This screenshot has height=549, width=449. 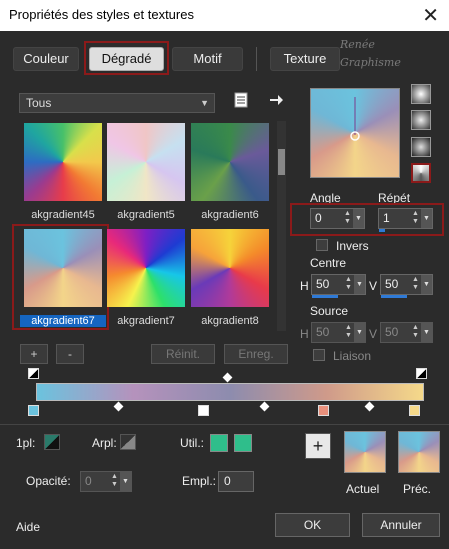 What do you see at coordinates (415, 332) in the screenshot?
I see `source-v-stepper: ▲ ▼` at bounding box center [415, 332].